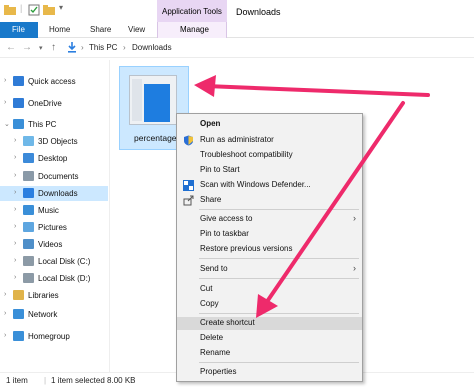 The image size is (474, 387). Describe the element at coordinates (61, 7) in the screenshot. I see `customize-qat-icon: ▾` at that location.